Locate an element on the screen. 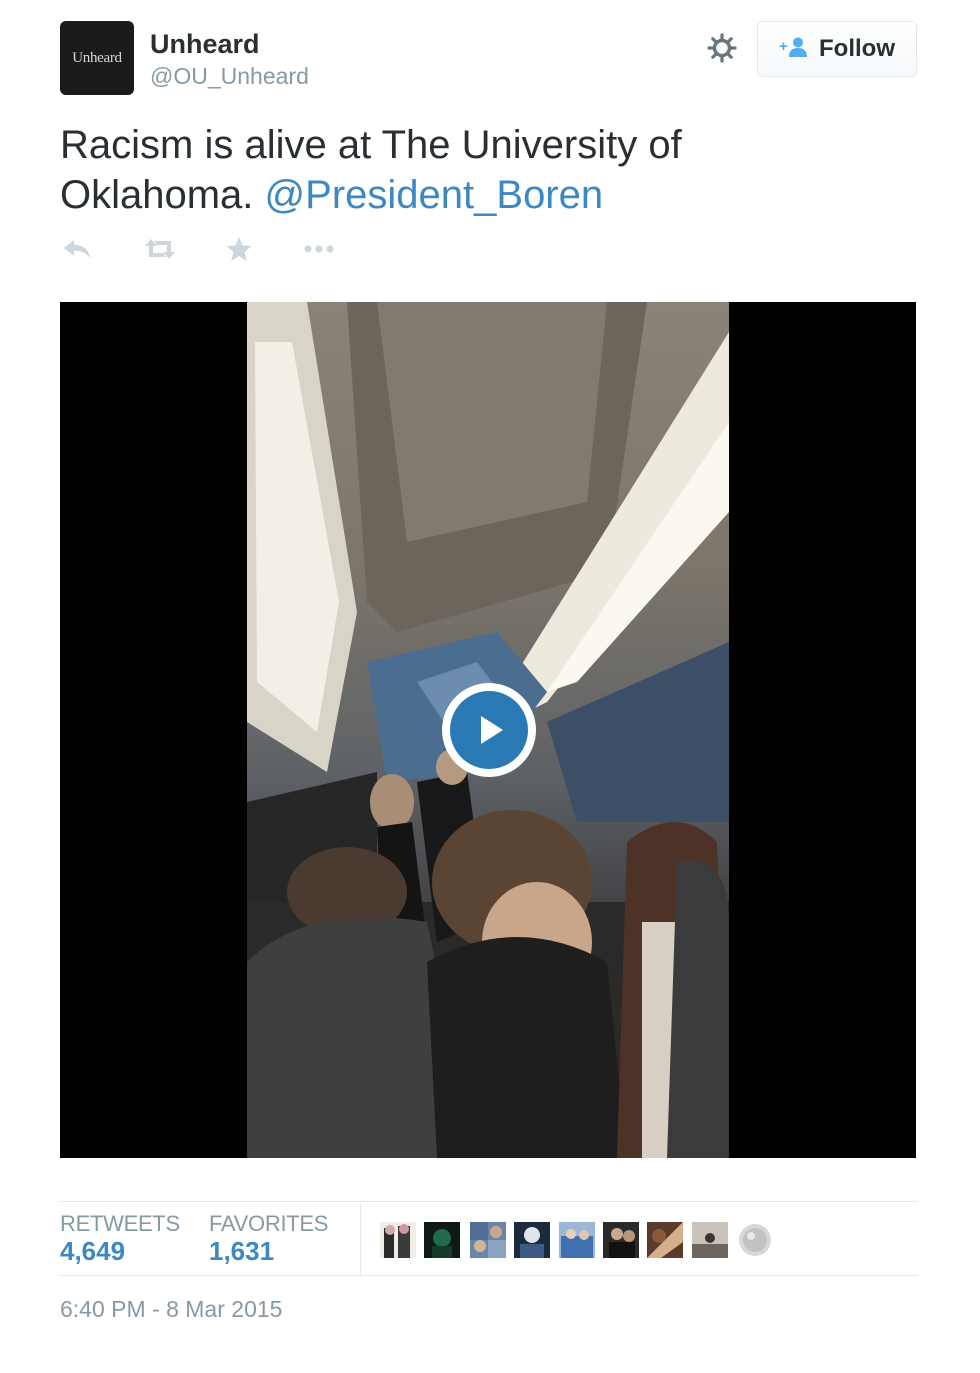 Image resolution: width=980 pixels, height=1373 pixels. favorite-icon is located at coordinates (239, 249).